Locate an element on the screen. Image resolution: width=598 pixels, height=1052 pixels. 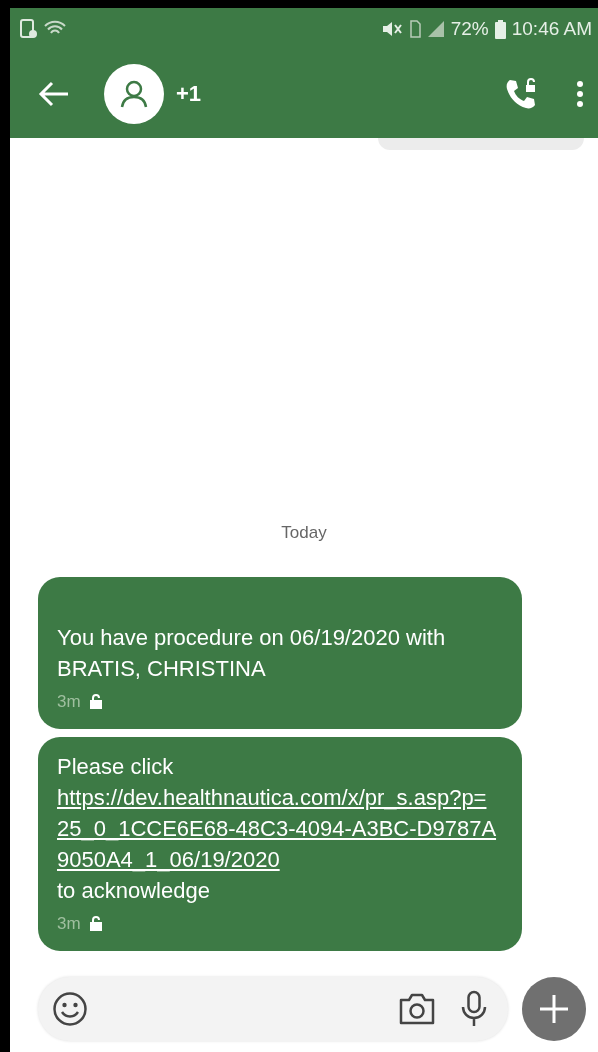
plus-icon is located at coordinates (554, 1008).